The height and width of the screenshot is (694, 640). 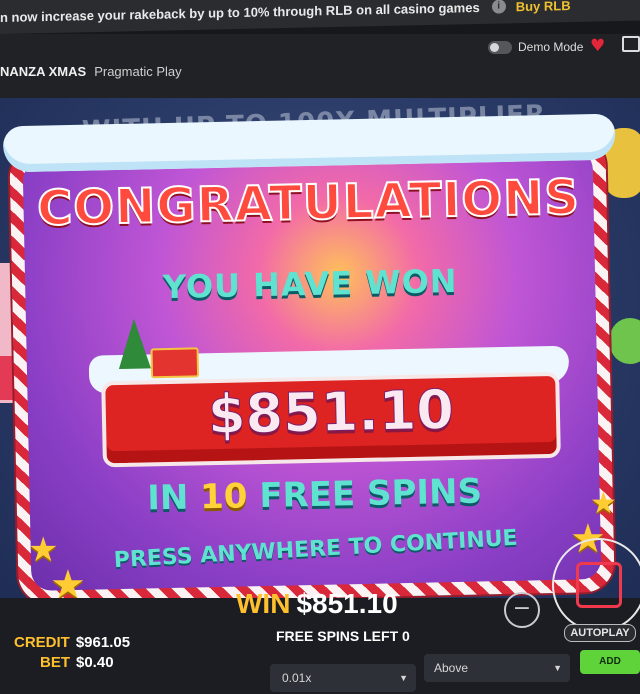 What do you see at coordinates (498, 7) in the screenshot?
I see `info-icon: i` at bounding box center [498, 7].